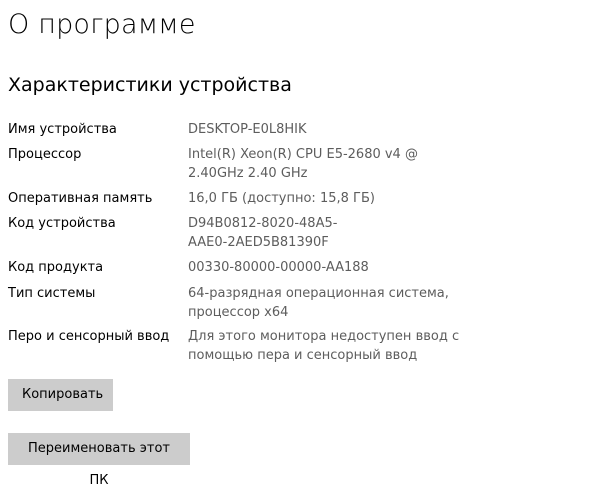  I want to click on spec-value: 16,0 ГБ (доступно: 15,8 ГБ), so click(281, 198).